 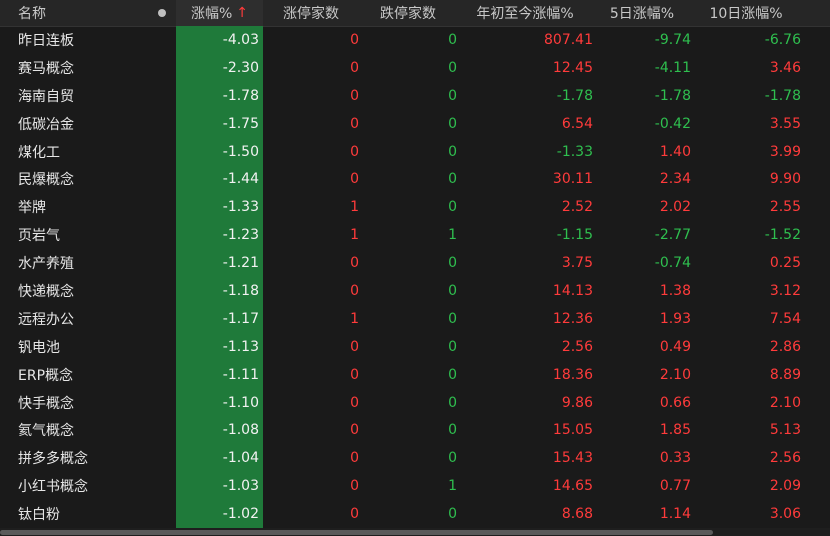 I want to click on cell-10day-change: 2.56, so click(x=785, y=458).